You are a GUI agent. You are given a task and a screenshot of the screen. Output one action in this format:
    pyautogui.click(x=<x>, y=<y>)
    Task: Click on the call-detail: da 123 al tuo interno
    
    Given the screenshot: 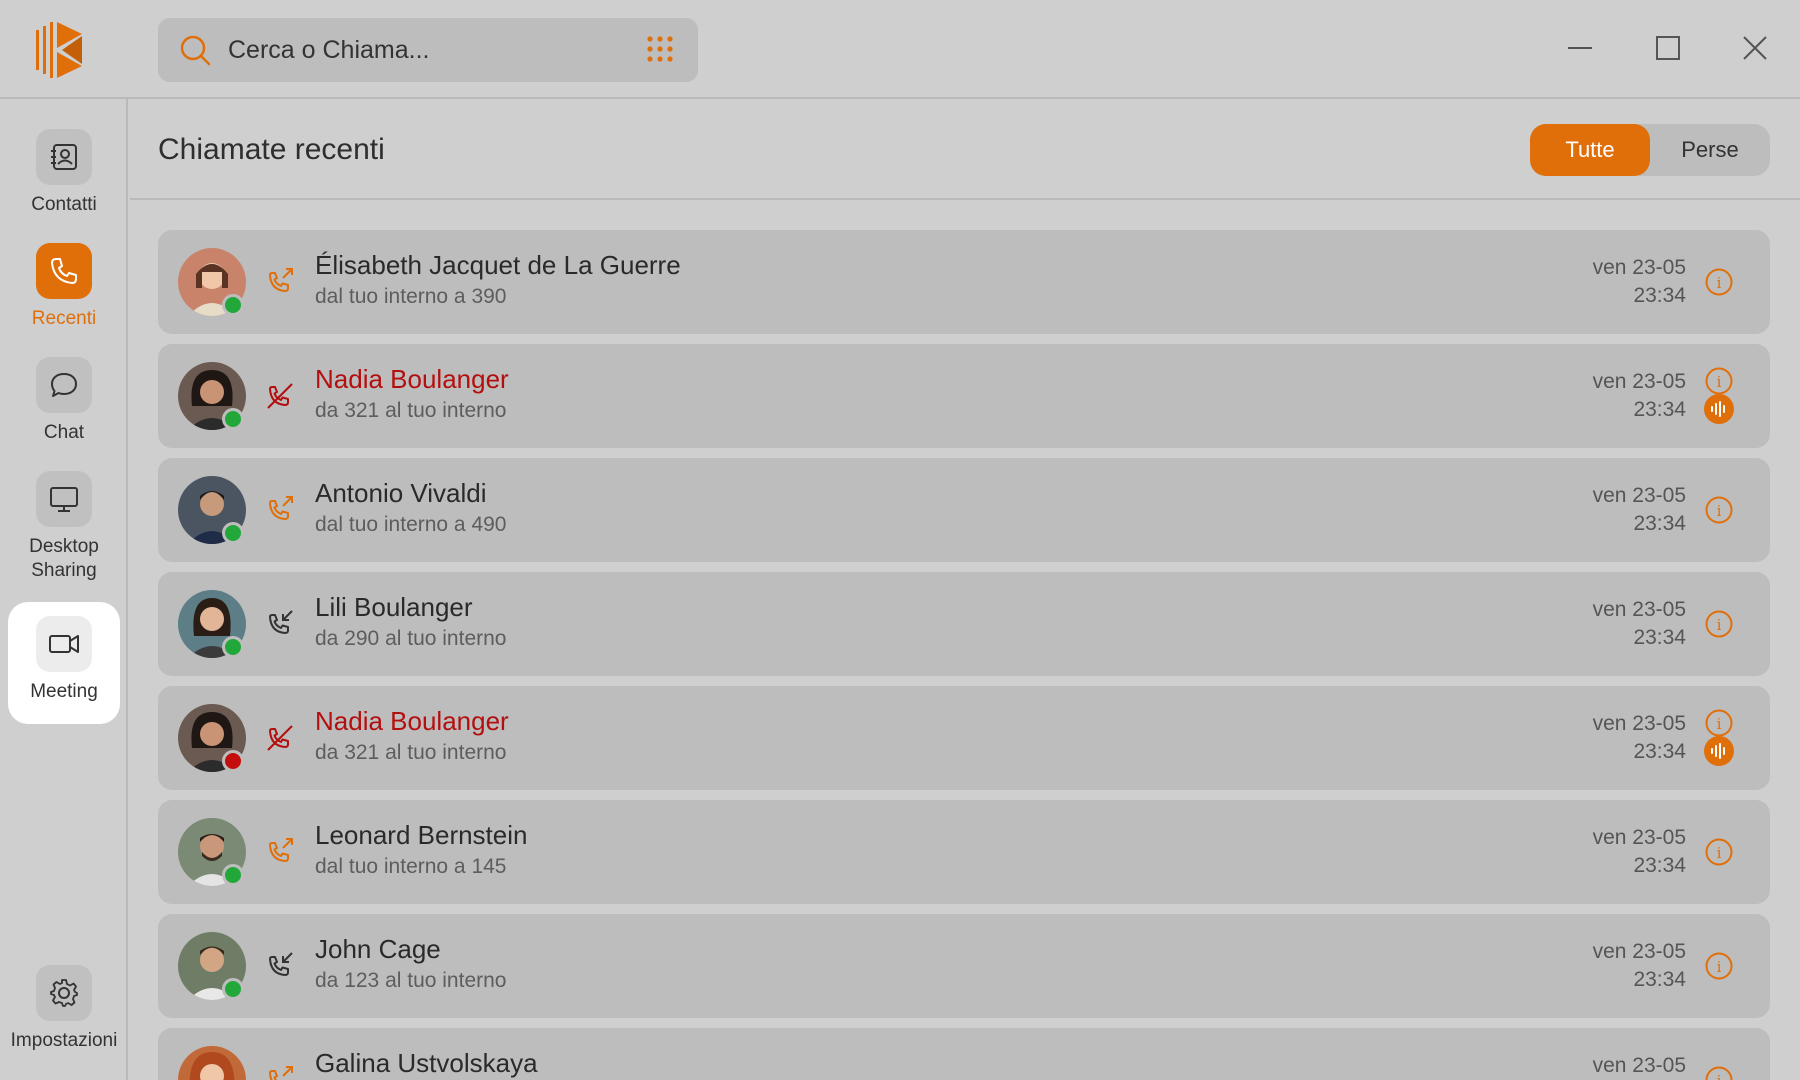 What is the action you would take?
    pyautogui.click(x=411, y=980)
    